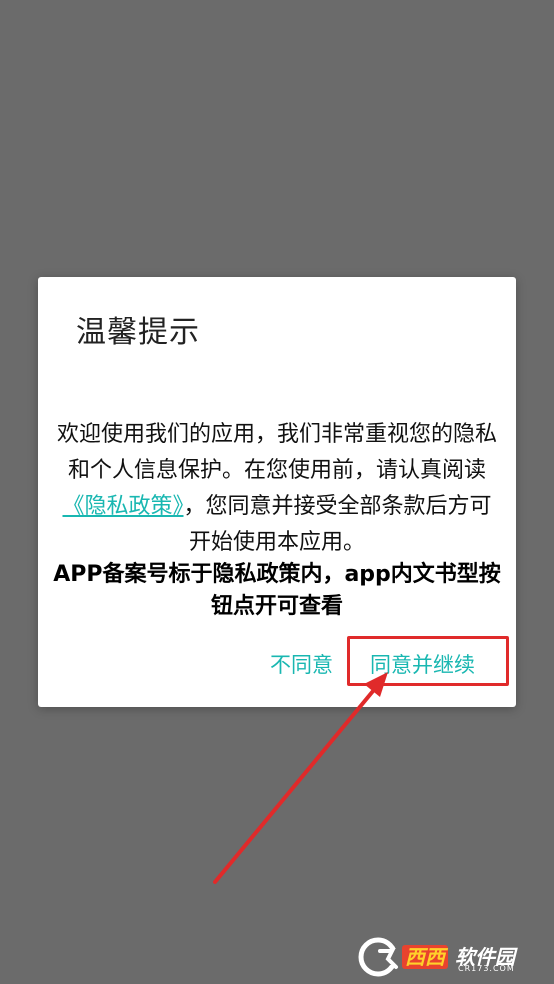 The image size is (554, 984). Describe the element at coordinates (276, 606) in the screenshot. I see `notice-line-2: 钮点开可查看` at that location.